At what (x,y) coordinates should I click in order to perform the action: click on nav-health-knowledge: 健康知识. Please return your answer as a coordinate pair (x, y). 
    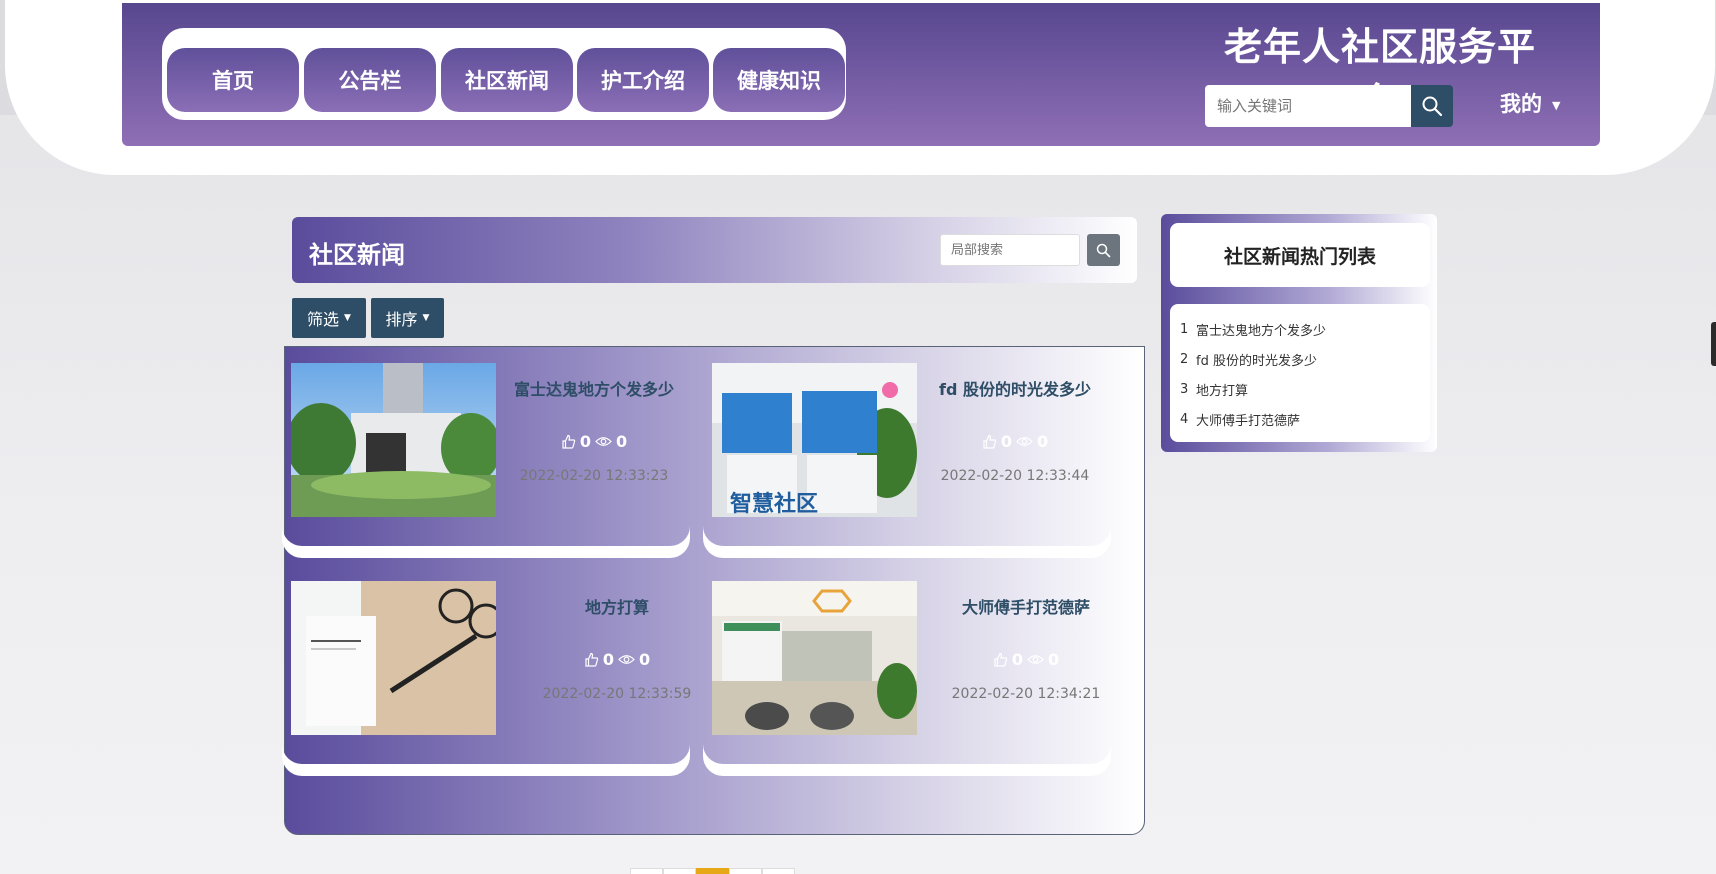
    Looking at the image, I should click on (779, 80).